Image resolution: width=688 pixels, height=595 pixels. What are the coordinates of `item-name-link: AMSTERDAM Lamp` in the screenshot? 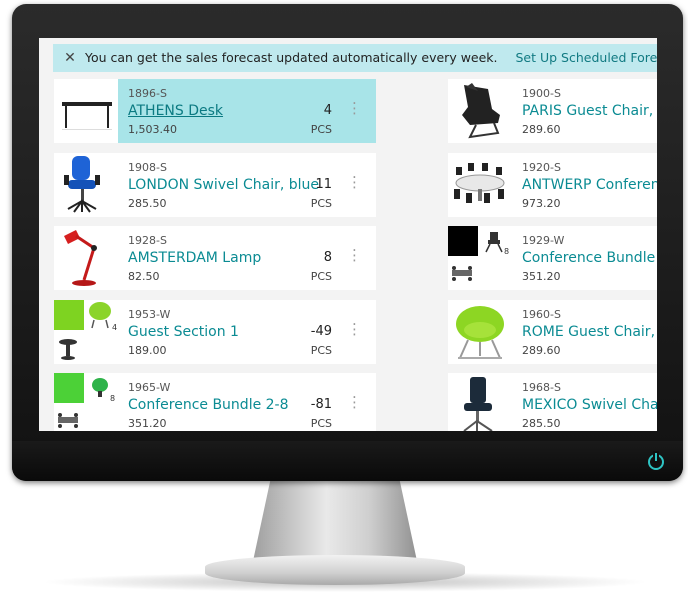 It's located at (194, 258).